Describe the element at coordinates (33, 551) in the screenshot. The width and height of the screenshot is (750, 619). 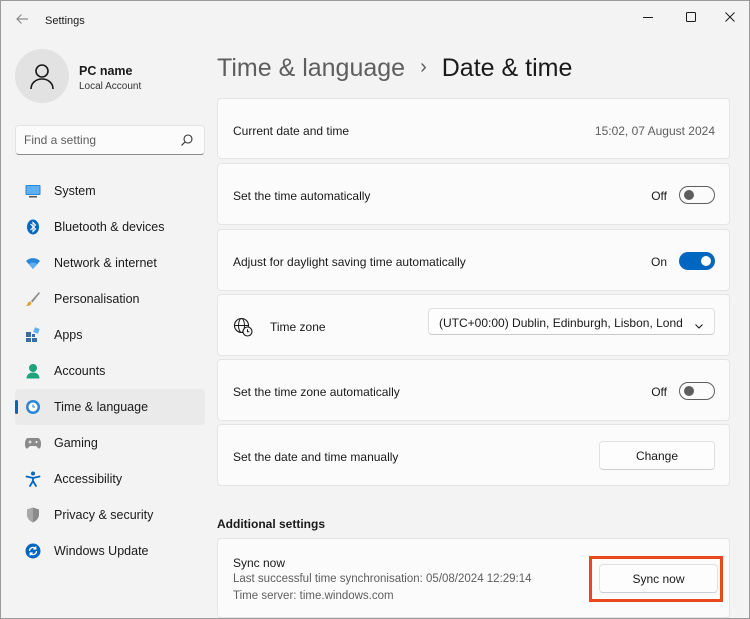
I see `update-icon` at that location.